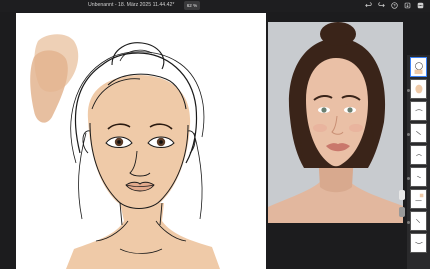 The width and height of the screenshot is (430, 269). I want to click on export-icon, so click(407, 5).